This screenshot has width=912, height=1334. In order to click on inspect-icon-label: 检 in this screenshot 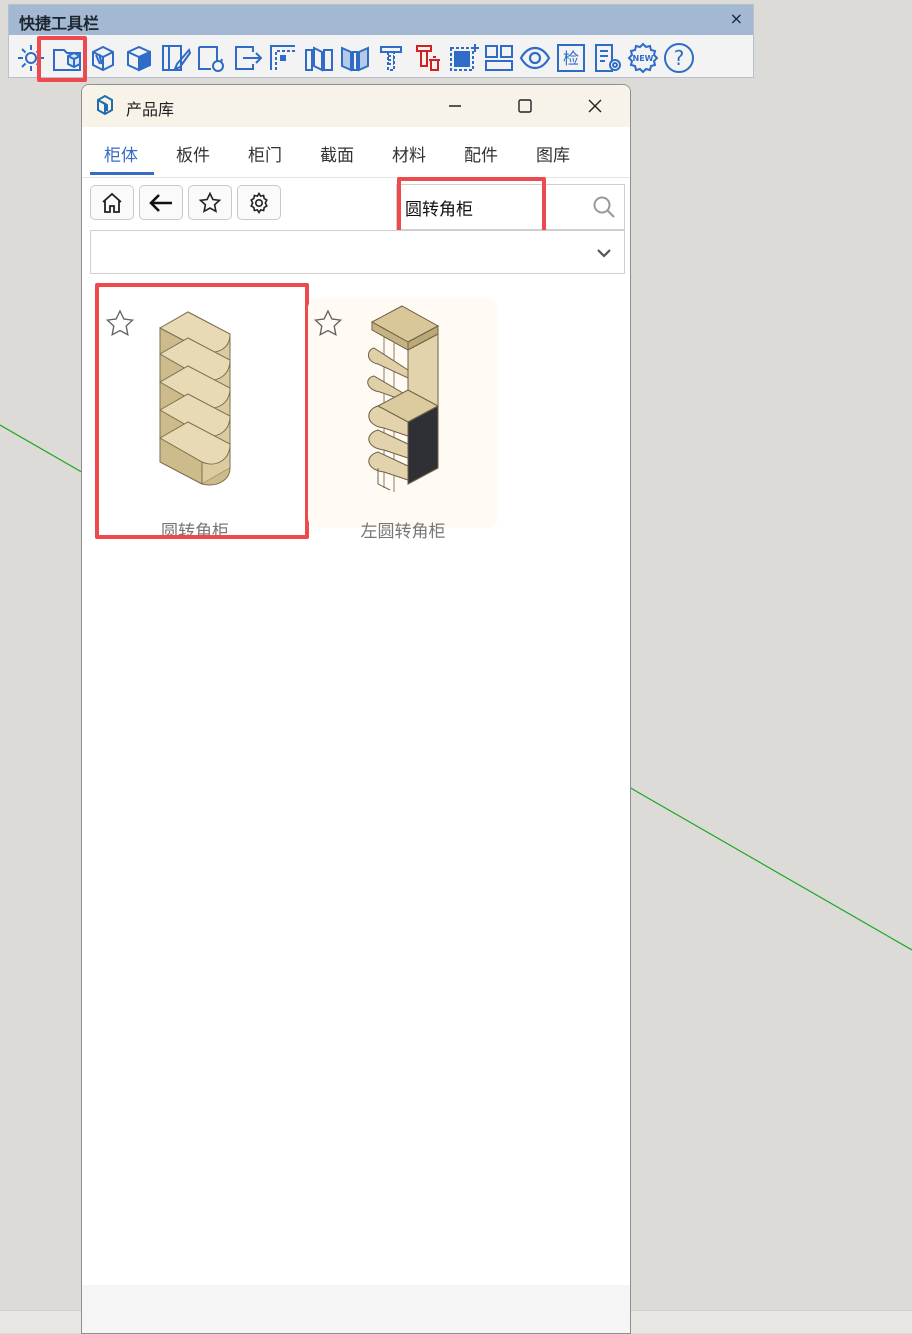, I will do `click(570, 58)`.